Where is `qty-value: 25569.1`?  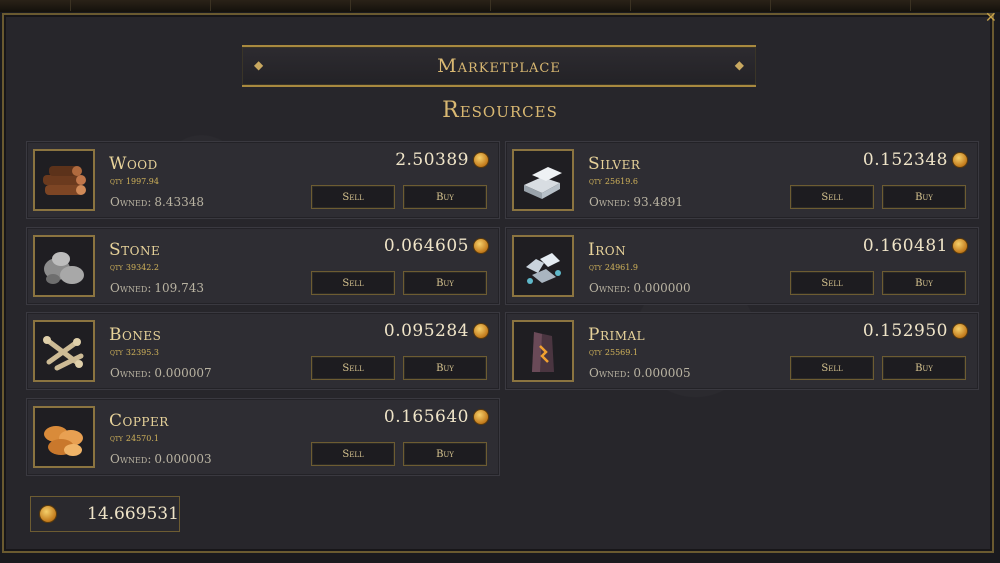
qty-value: 25569.1 is located at coordinates (621, 352).